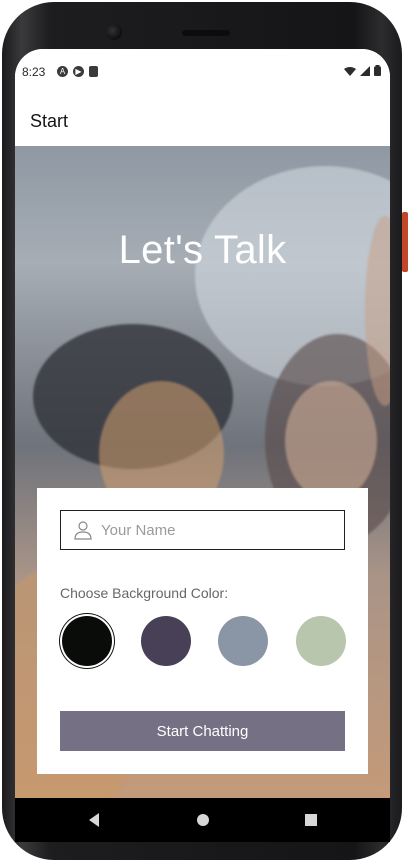  What do you see at coordinates (377, 70) in the screenshot?
I see `battery-icon` at bounding box center [377, 70].